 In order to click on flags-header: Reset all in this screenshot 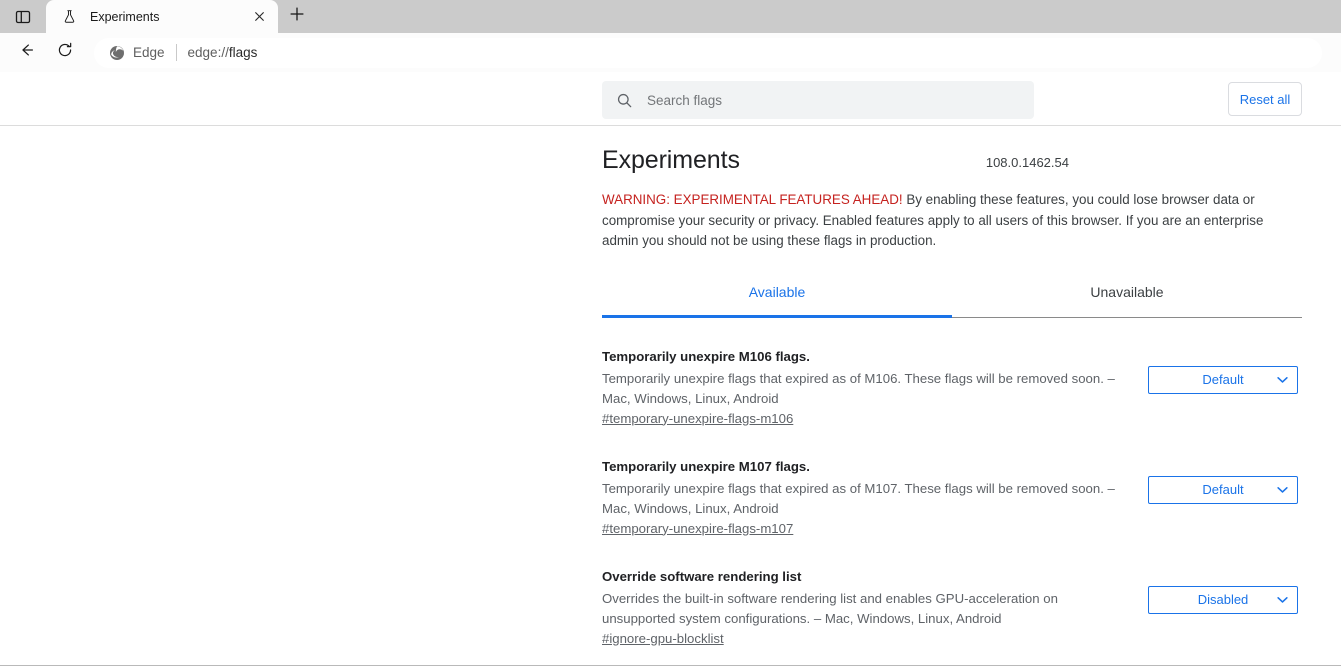, I will do `click(670, 99)`.